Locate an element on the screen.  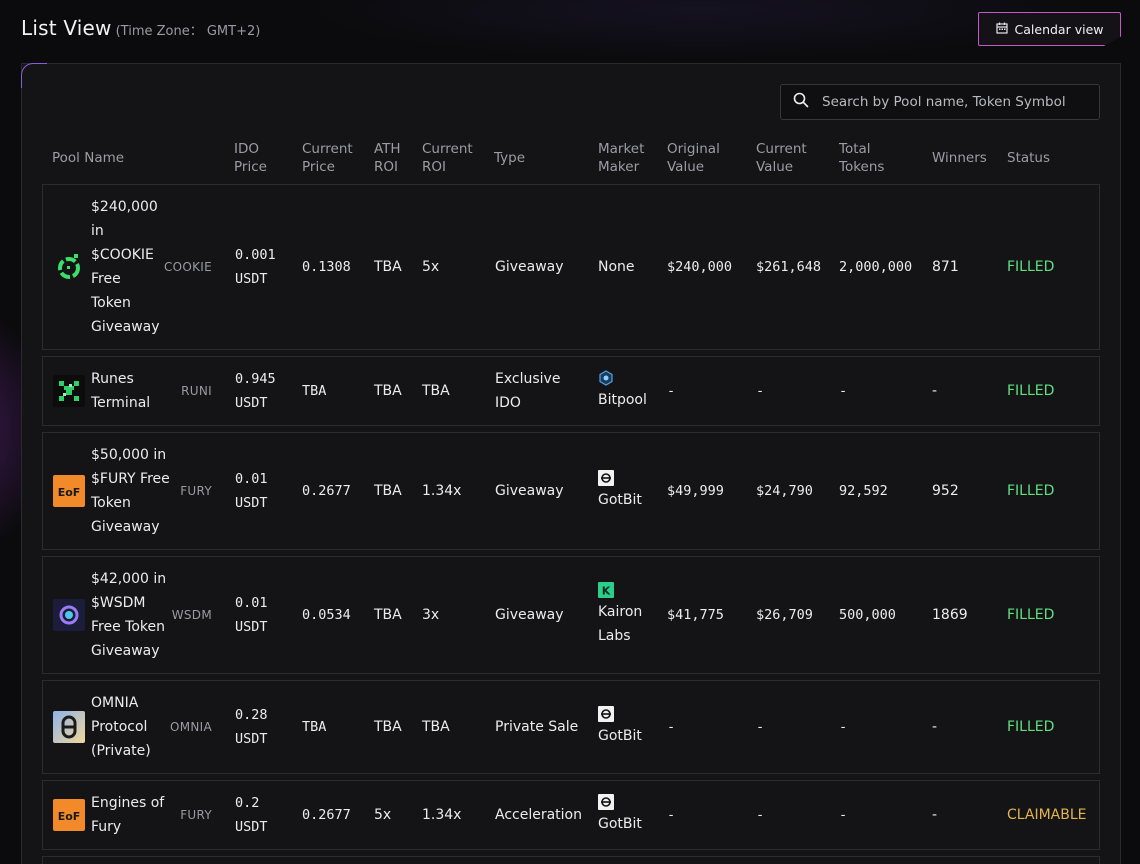
pool-name: OMNIA Protocol (Private) is located at coordinates (131, 727).